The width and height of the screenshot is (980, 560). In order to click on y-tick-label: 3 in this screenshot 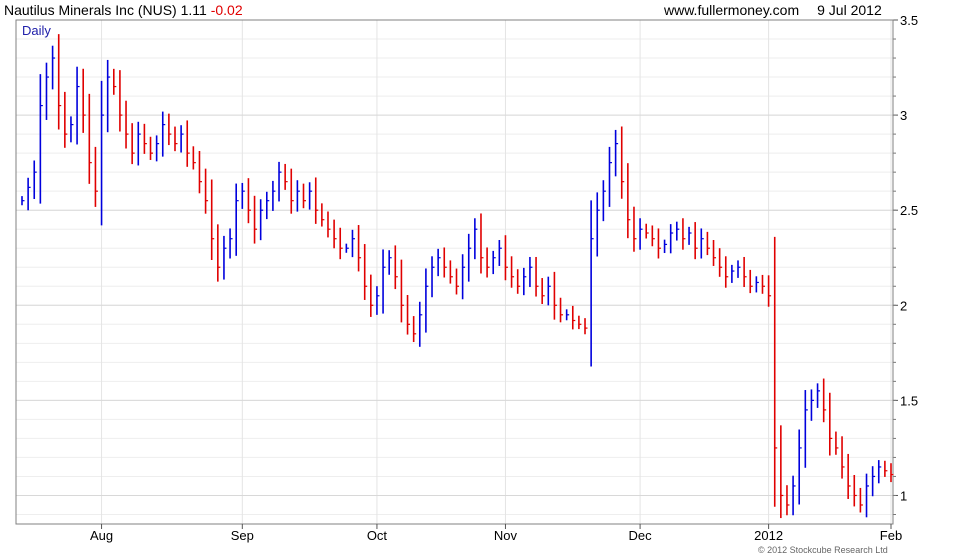, I will do `click(903, 115)`.